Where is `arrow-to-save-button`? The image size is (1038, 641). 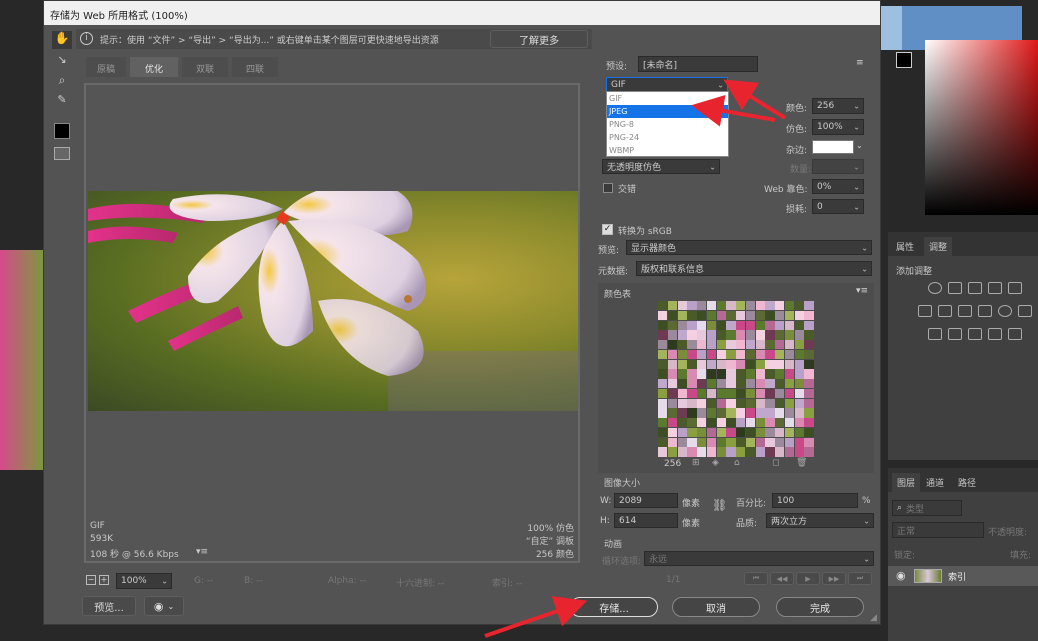 arrow-to-save-button is located at coordinates (536, 617).